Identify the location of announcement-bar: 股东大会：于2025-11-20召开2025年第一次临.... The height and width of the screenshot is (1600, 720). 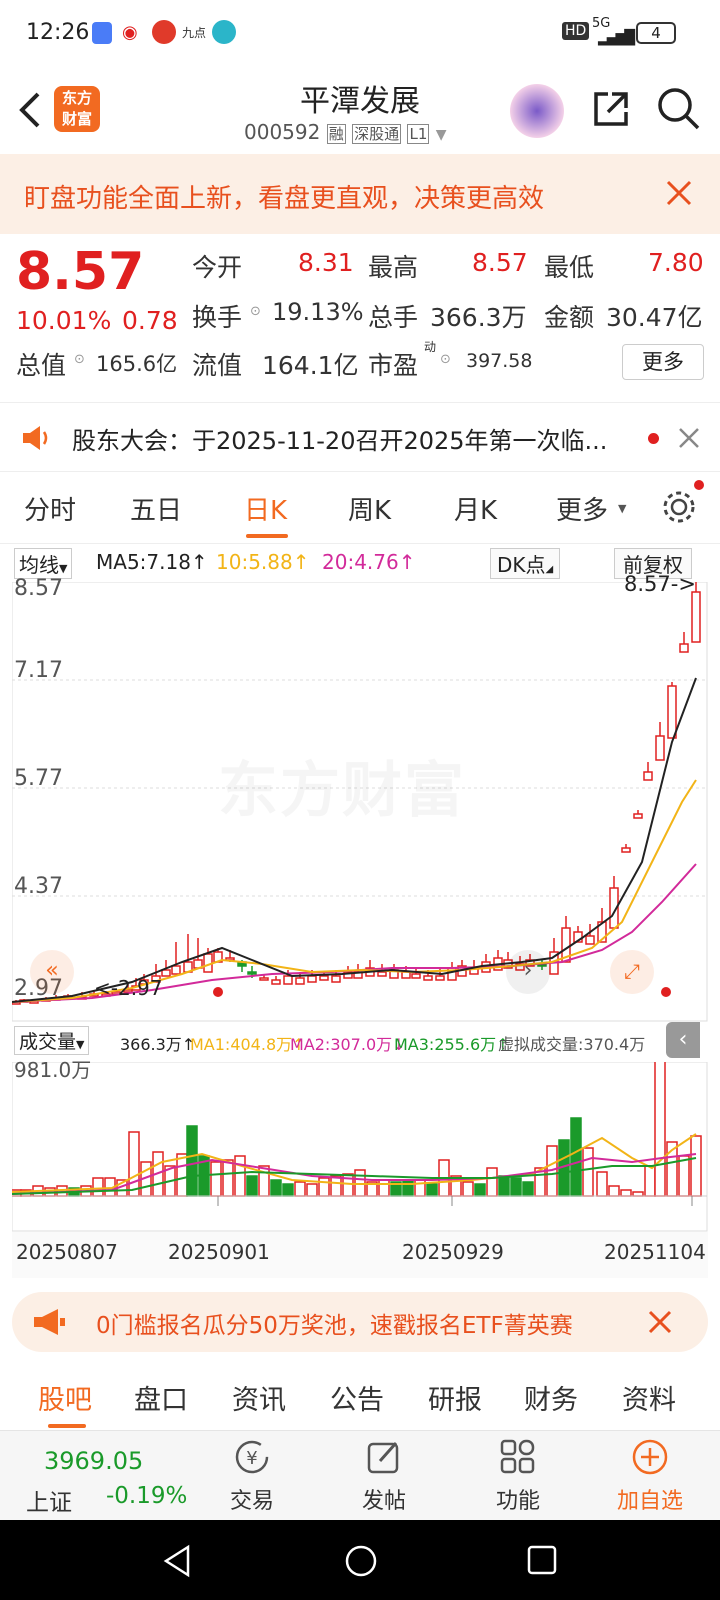
(360, 437).